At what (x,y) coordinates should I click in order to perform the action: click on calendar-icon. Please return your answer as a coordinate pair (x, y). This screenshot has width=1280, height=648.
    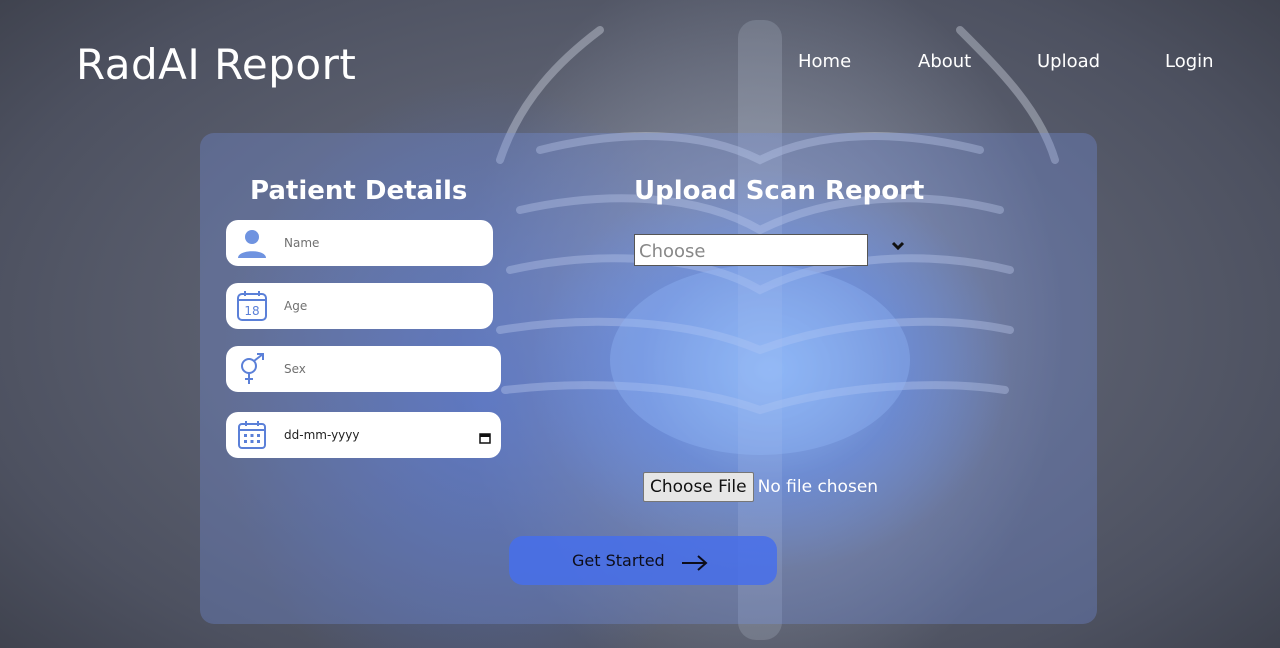
    Looking at the image, I should click on (252, 435).